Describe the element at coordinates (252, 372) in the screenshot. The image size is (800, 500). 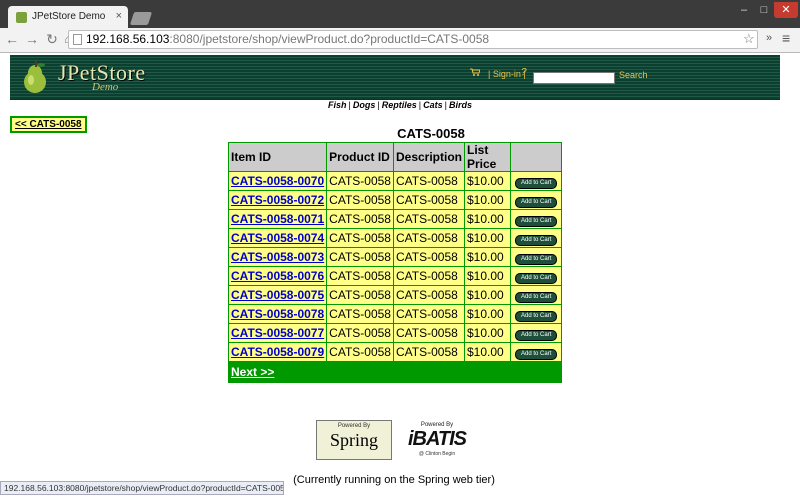
I see `next-page-link: Next >>` at that location.